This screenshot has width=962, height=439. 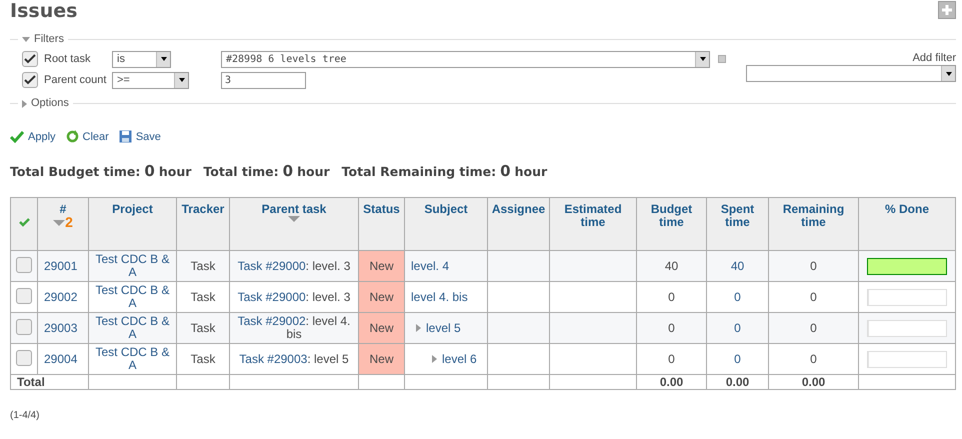 I want to click on total-label: Total time:, so click(x=241, y=171).